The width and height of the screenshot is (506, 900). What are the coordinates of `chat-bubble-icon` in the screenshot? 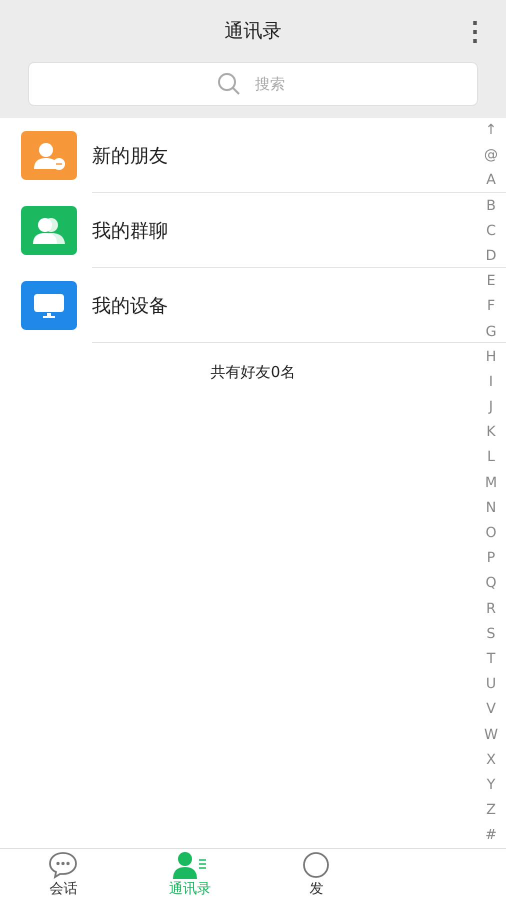 It's located at (63, 865).